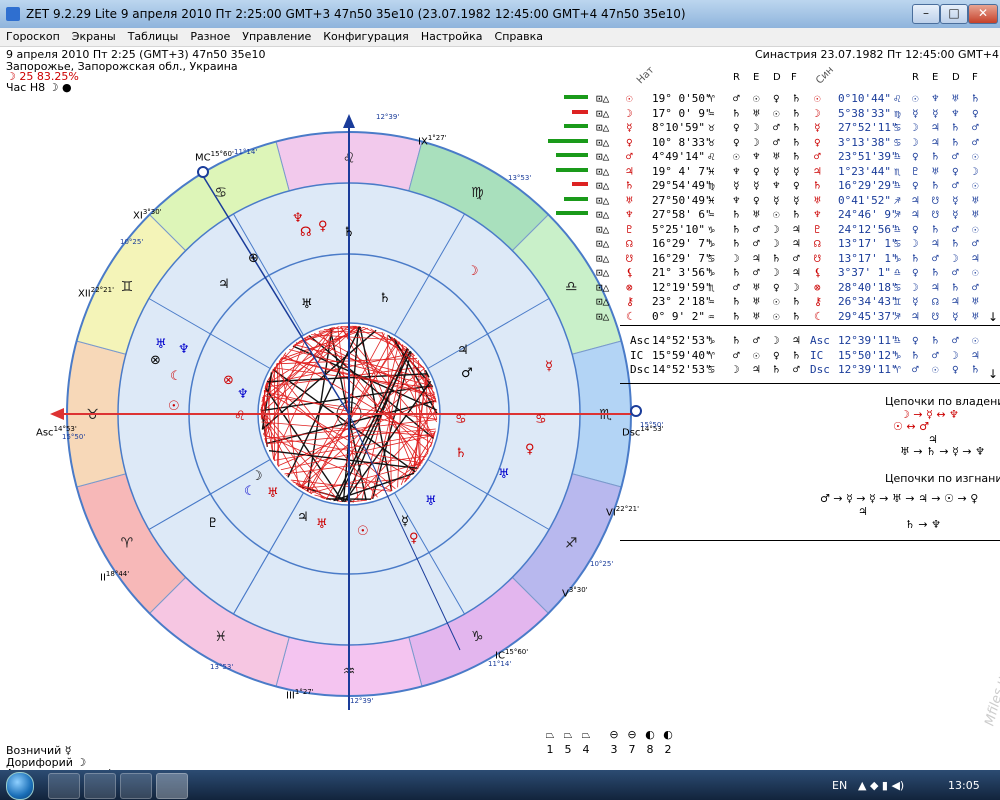 The width and height of the screenshot is (1000, 800). I want to click on menu-tables: Таблицы, so click(153, 35).